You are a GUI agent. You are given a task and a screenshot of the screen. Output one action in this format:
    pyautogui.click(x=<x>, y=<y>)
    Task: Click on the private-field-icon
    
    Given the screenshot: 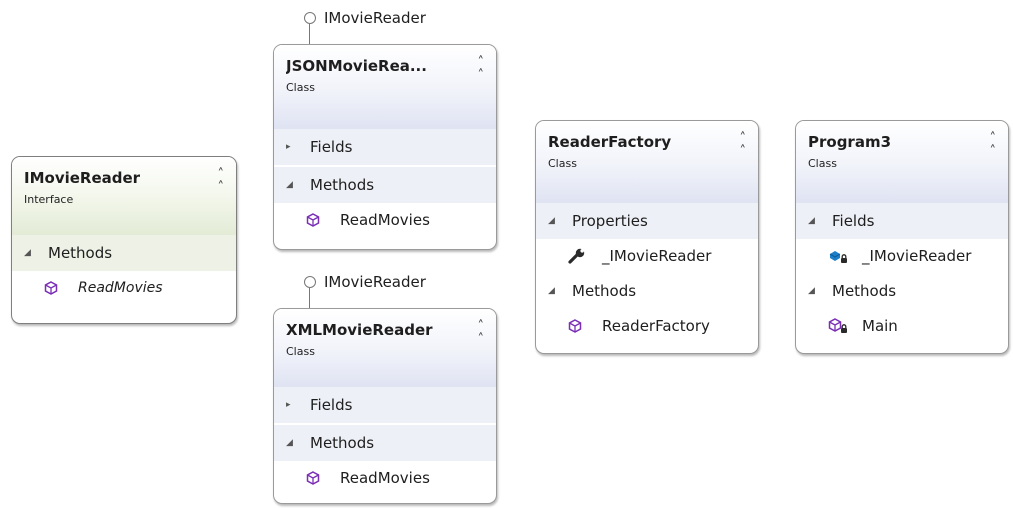 What is the action you would take?
    pyautogui.click(x=840, y=256)
    